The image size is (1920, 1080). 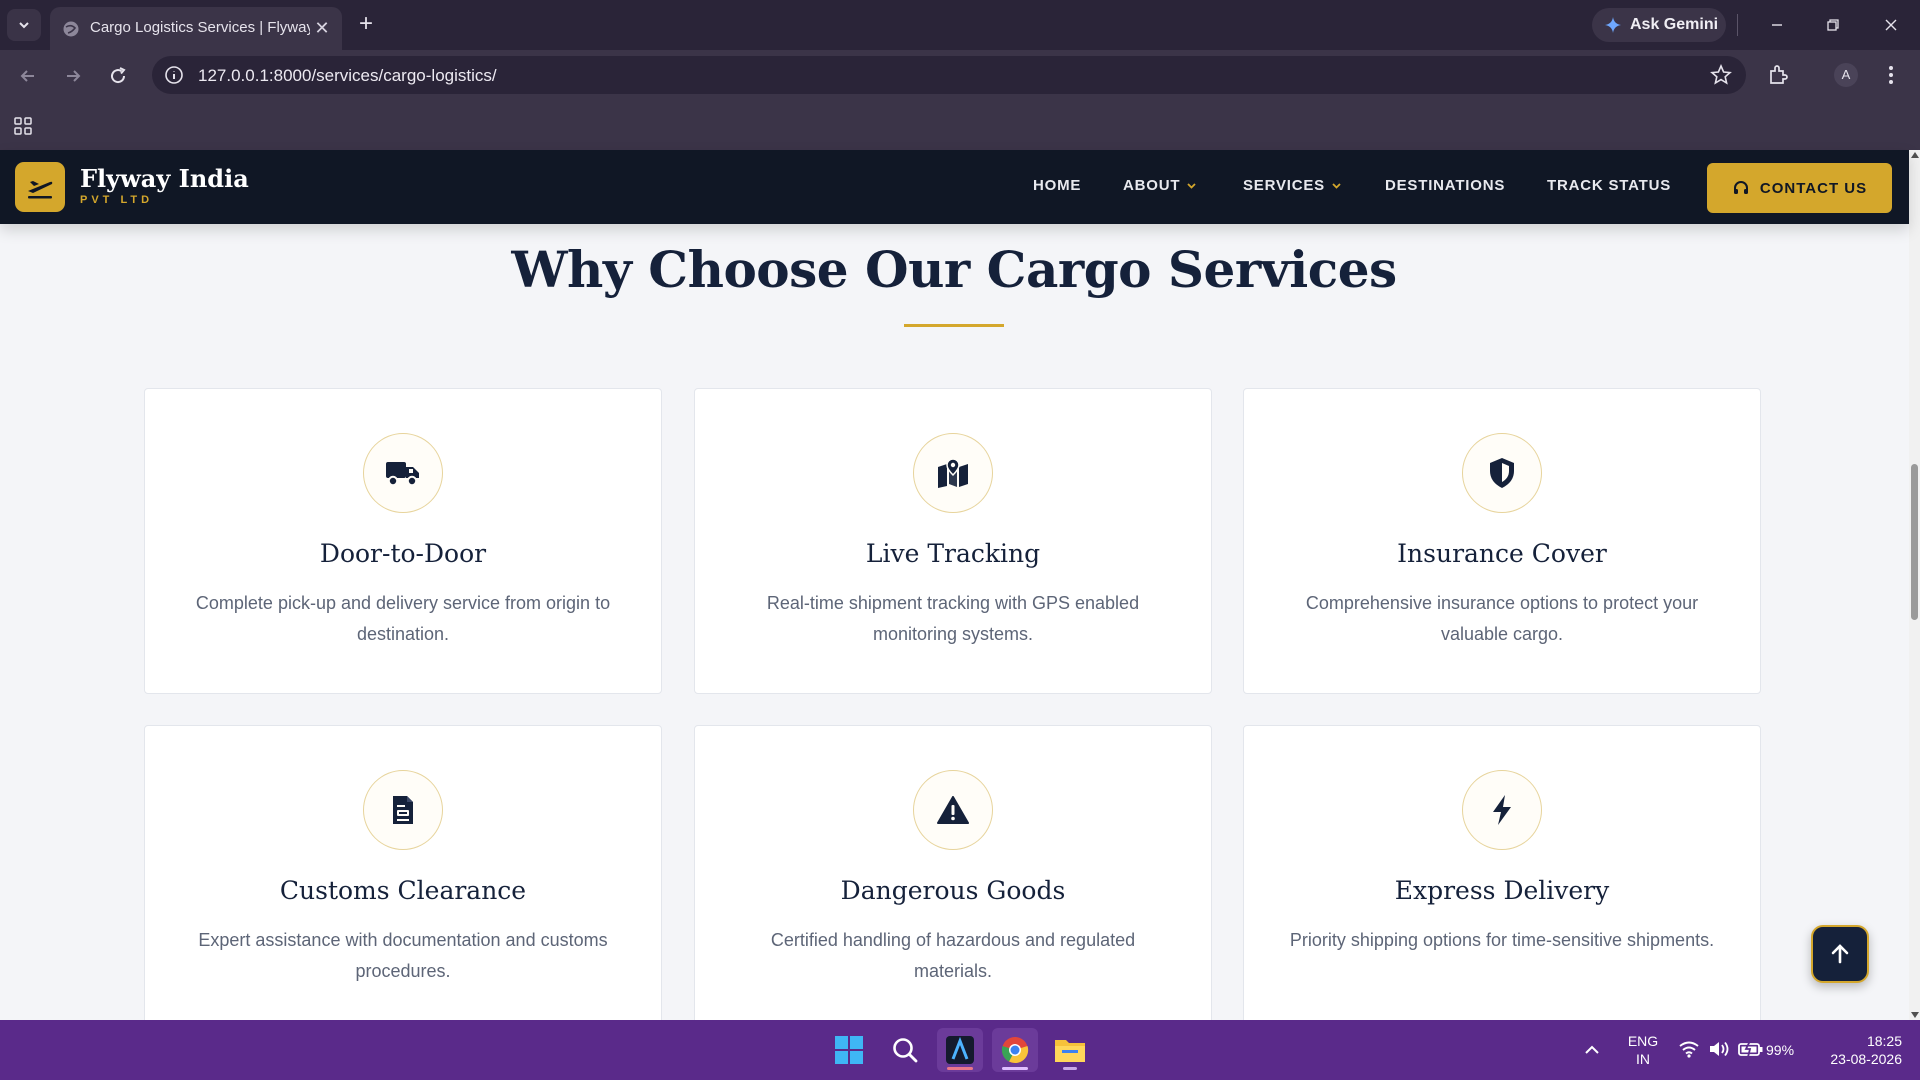 I want to click on divider, so click(x=1737, y=25).